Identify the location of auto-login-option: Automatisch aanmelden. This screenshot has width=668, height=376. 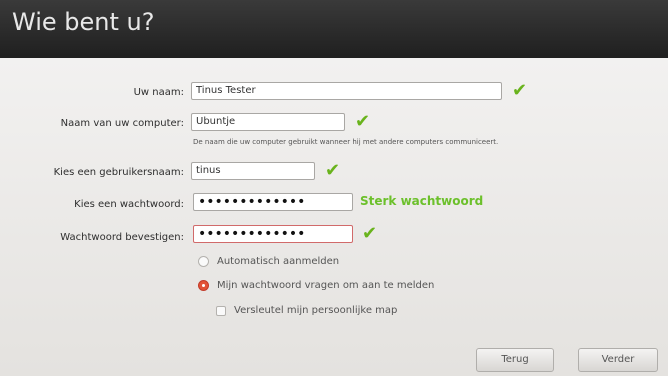
(268, 261).